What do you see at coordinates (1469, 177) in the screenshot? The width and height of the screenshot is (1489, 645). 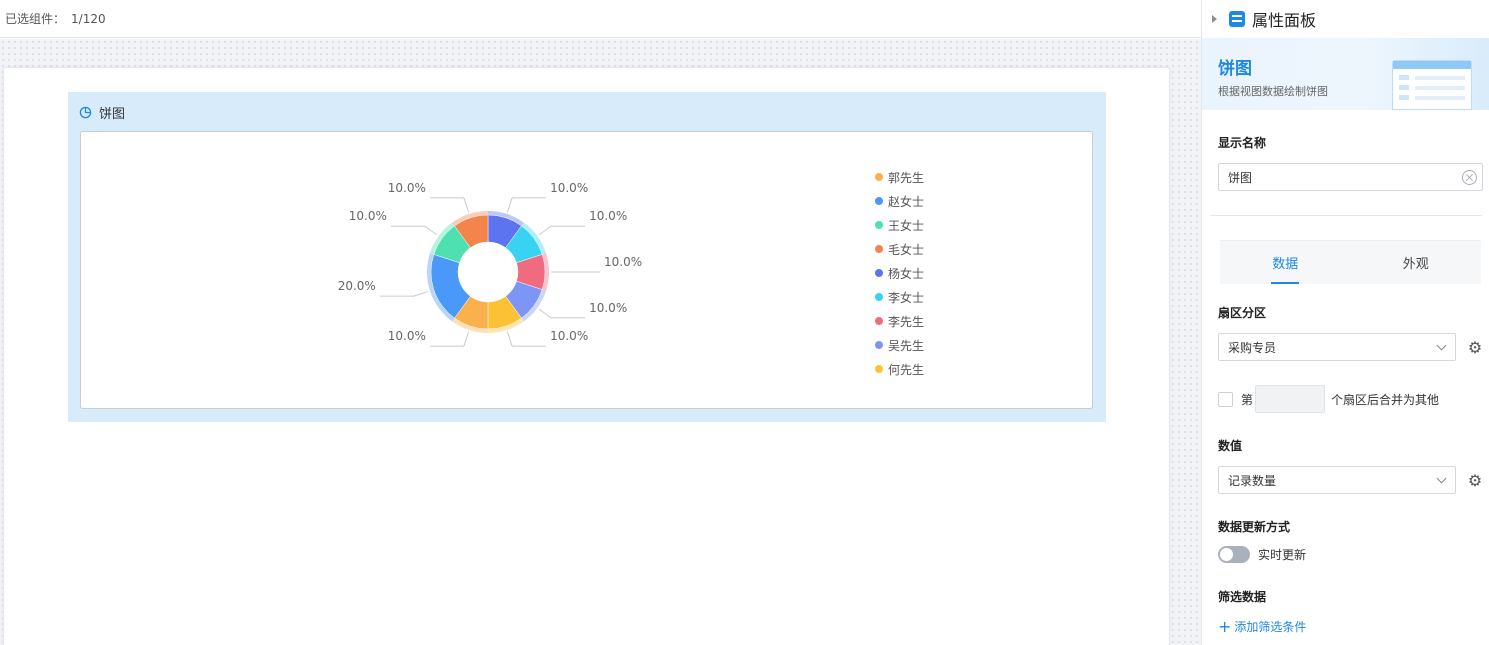 I see `clear-icon` at bounding box center [1469, 177].